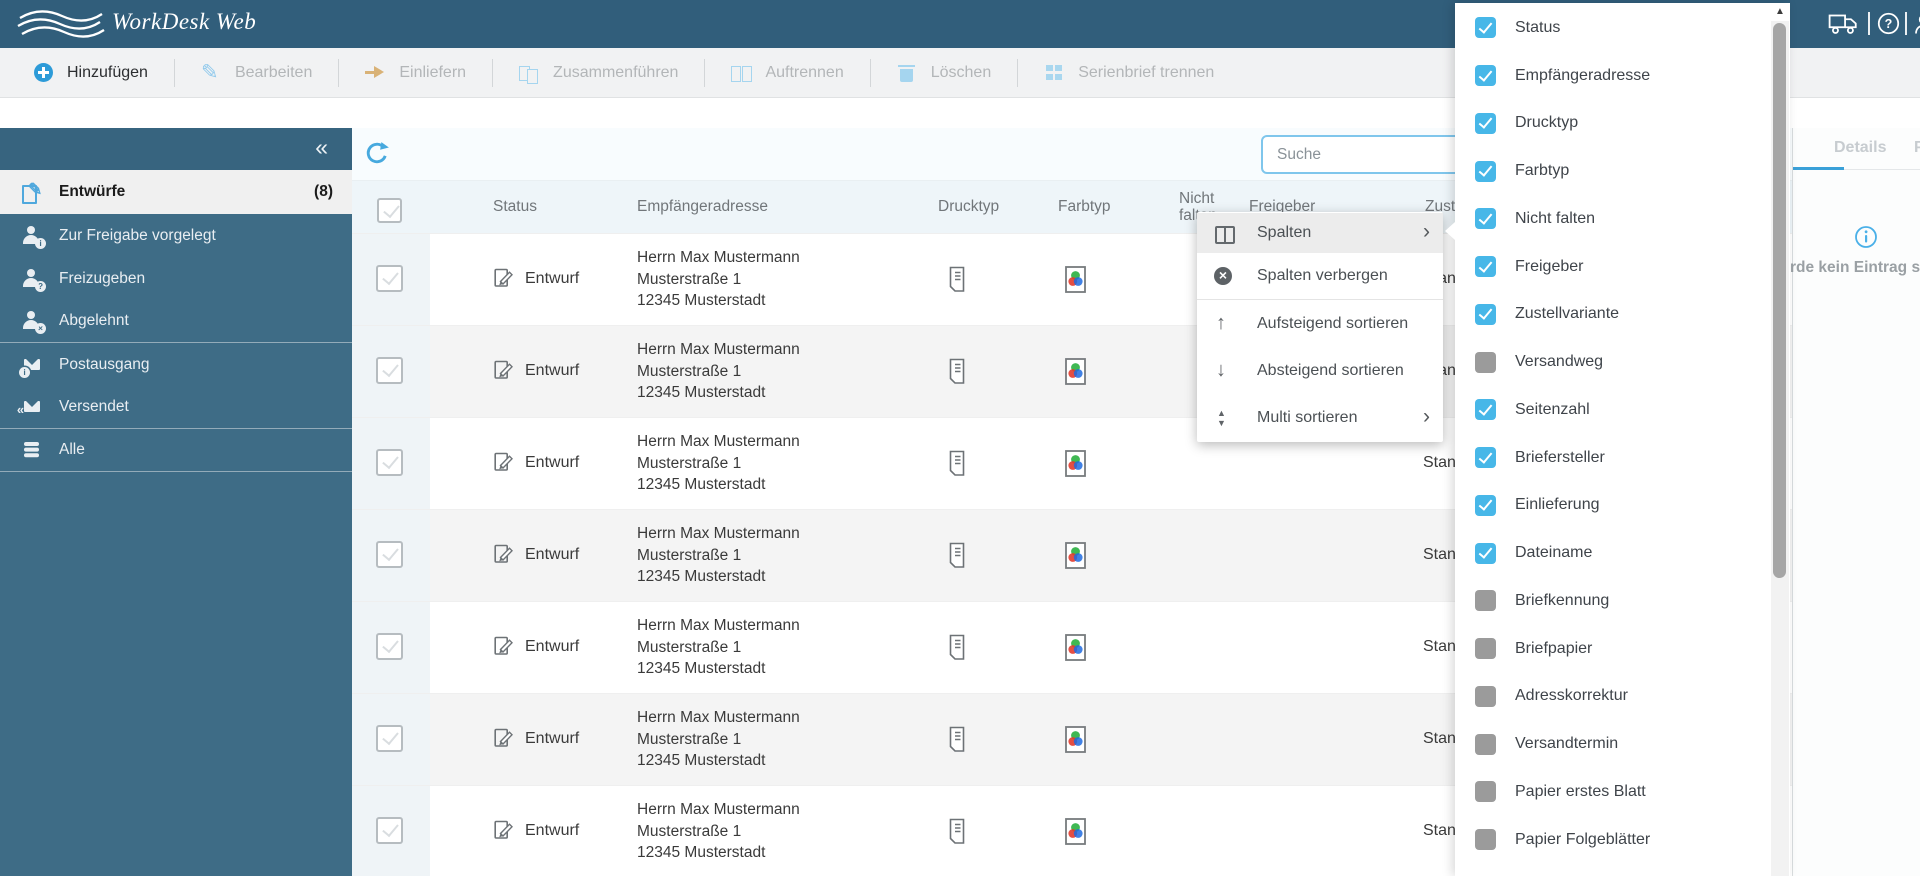 The width and height of the screenshot is (1920, 876). What do you see at coordinates (1915, 26) in the screenshot?
I see `user-icon` at bounding box center [1915, 26].